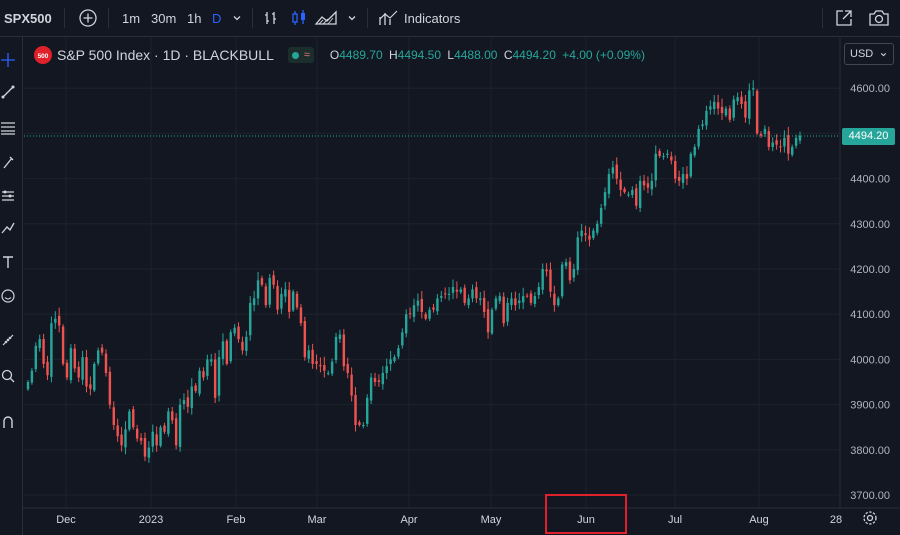 The height and width of the screenshot is (535, 900). What do you see at coordinates (870, 518) in the screenshot?
I see `chart-settings-button` at bounding box center [870, 518].